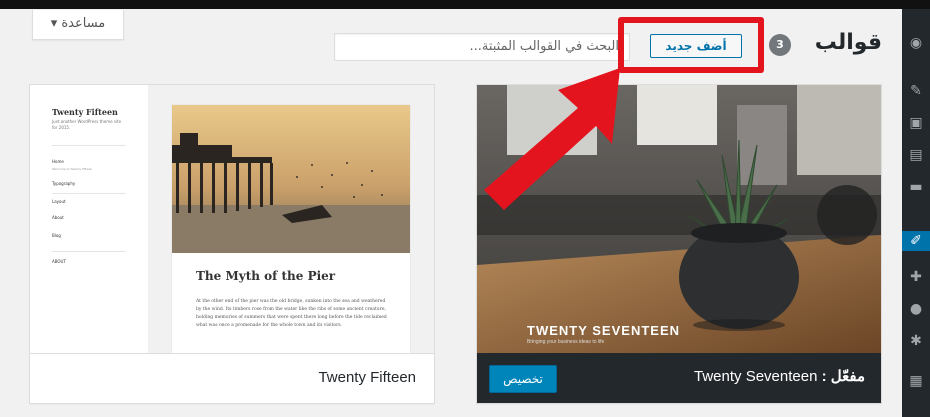  Describe the element at coordinates (266, 276) in the screenshot. I see `screenshot-post-title: The Myth of the Pier` at that location.